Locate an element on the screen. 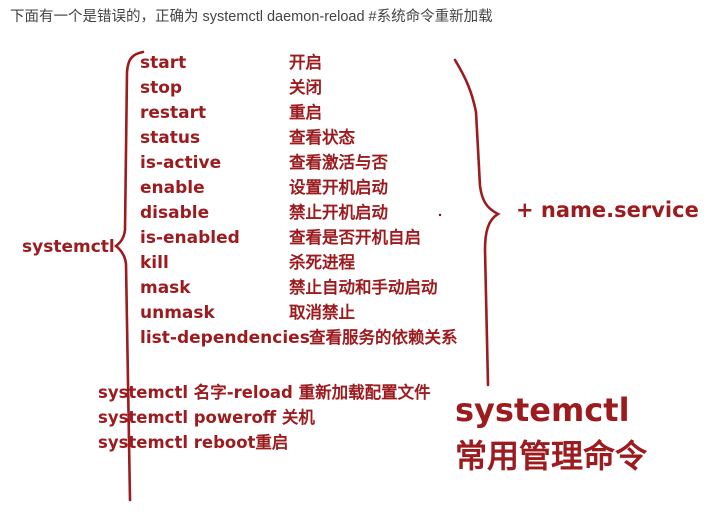 Image resolution: width=719 pixels, height=516 pixels. command-name: list-dependencies is located at coordinates (225, 338).